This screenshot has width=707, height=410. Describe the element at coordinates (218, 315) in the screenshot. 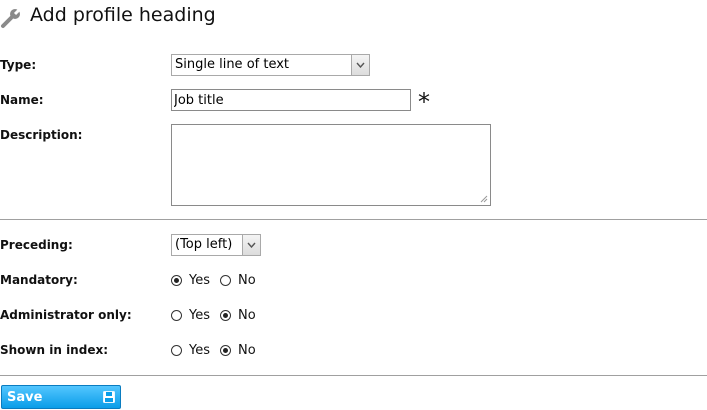

I see `admin-only-radio-group: Yes No` at that location.